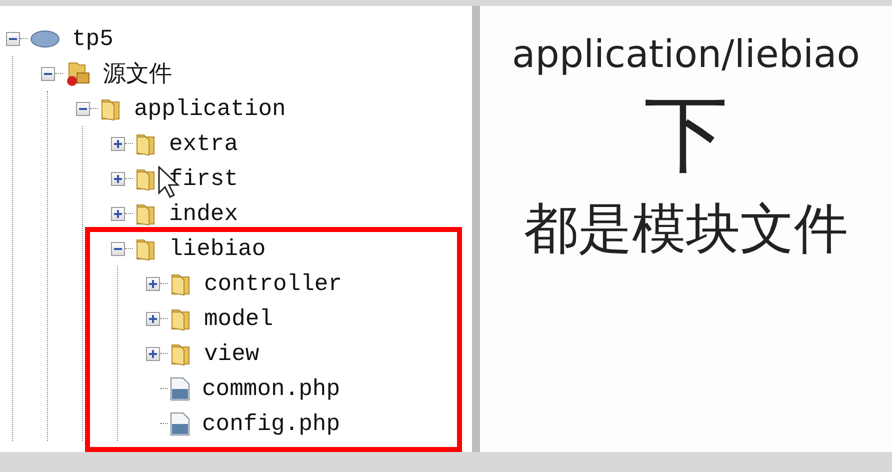 The width and height of the screenshot is (892, 472). Describe the element at coordinates (239, 319) in the screenshot. I see `tree-item-label: model` at that location.